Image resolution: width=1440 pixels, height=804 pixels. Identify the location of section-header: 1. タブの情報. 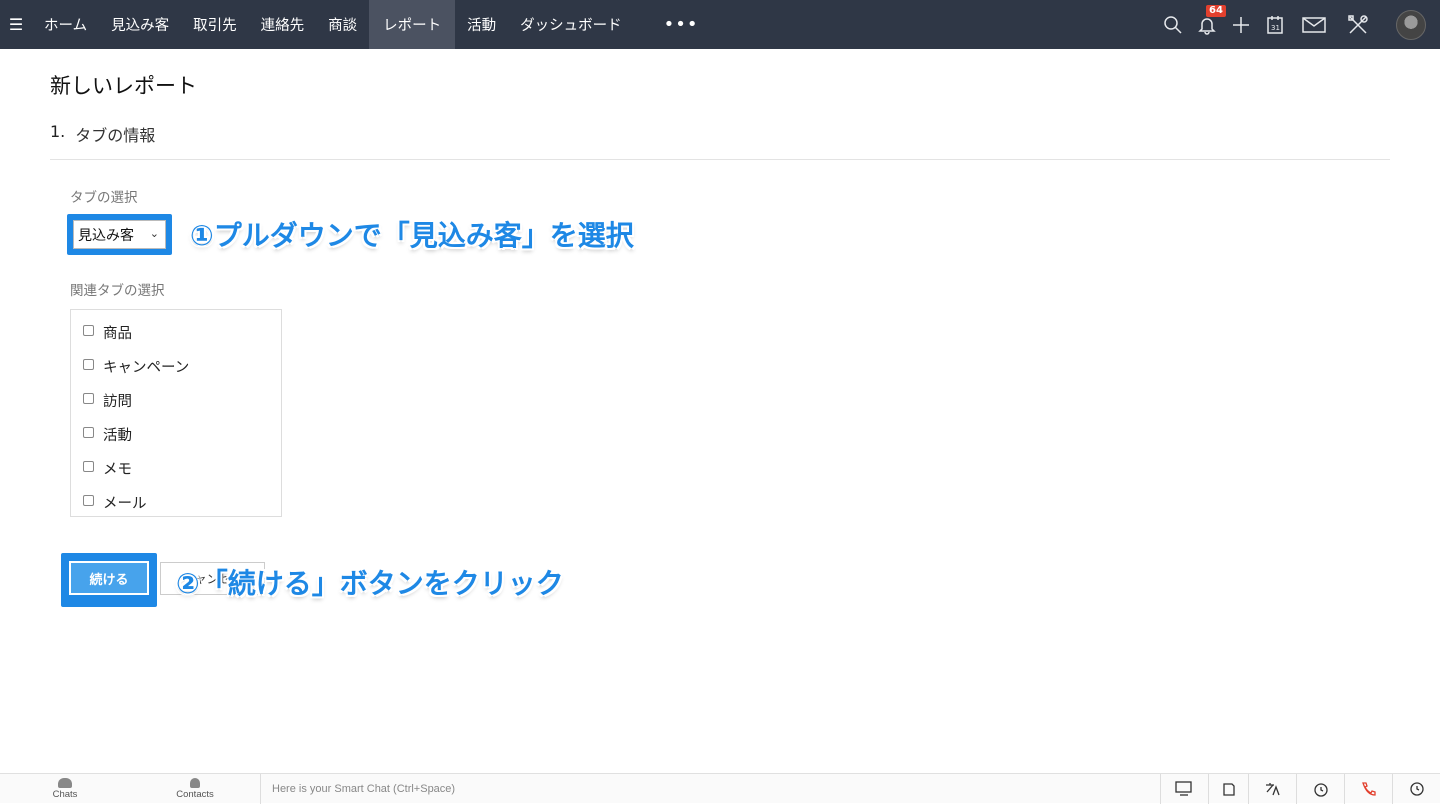
(102, 134).